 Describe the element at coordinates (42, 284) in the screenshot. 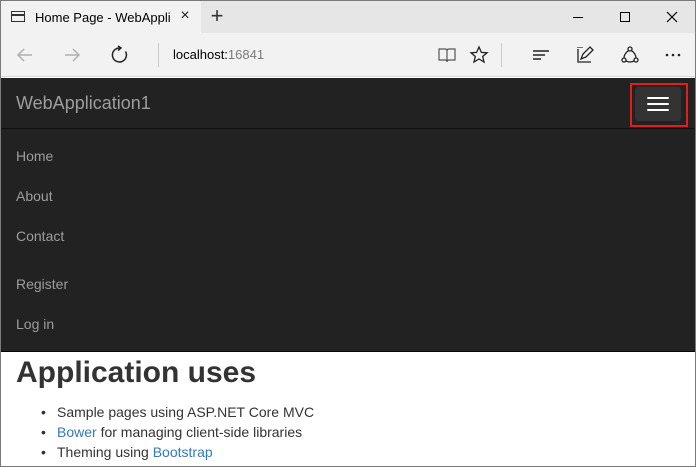

I see `nav-link-register: Register` at that location.